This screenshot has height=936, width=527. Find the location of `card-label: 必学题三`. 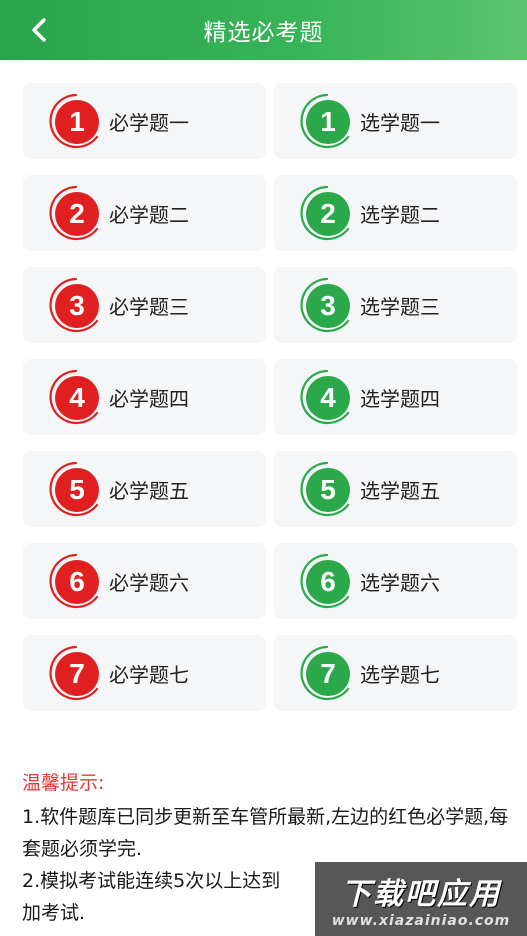

card-label: 必学题三 is located at coordinates (149, 306).